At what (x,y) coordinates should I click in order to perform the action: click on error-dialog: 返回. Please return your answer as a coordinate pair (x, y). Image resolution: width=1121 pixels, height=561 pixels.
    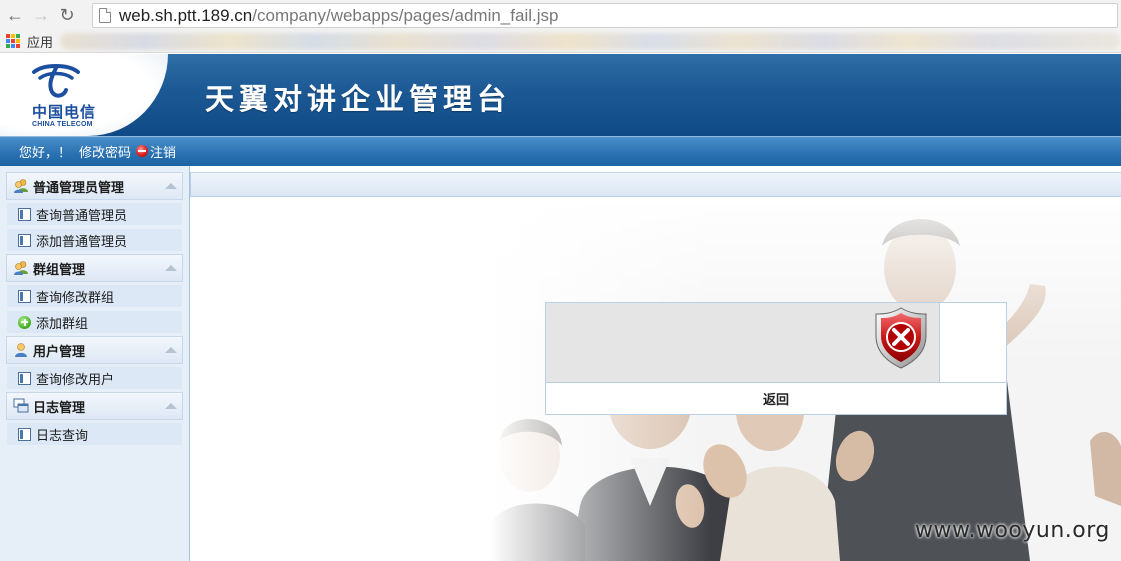
    Looking at the image, I should click on (776, 358).